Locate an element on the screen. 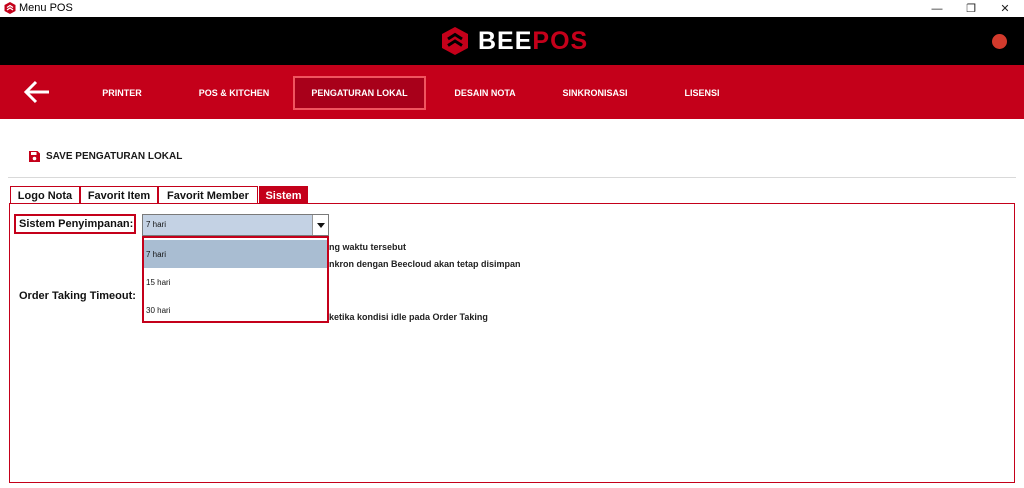  storage-dropdown-list: 7 hari 15 hari 30 hari is located at coordinates (235, 279).